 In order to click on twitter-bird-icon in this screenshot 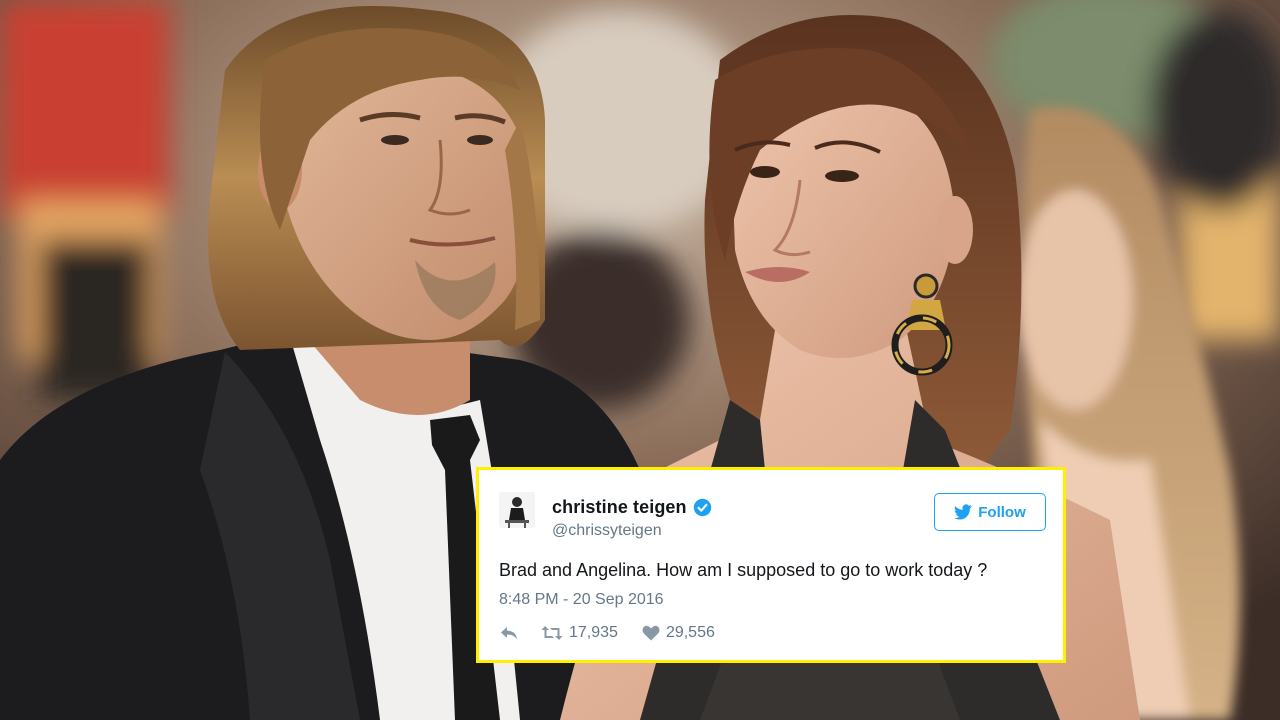, I will do `click(963, 512)`.